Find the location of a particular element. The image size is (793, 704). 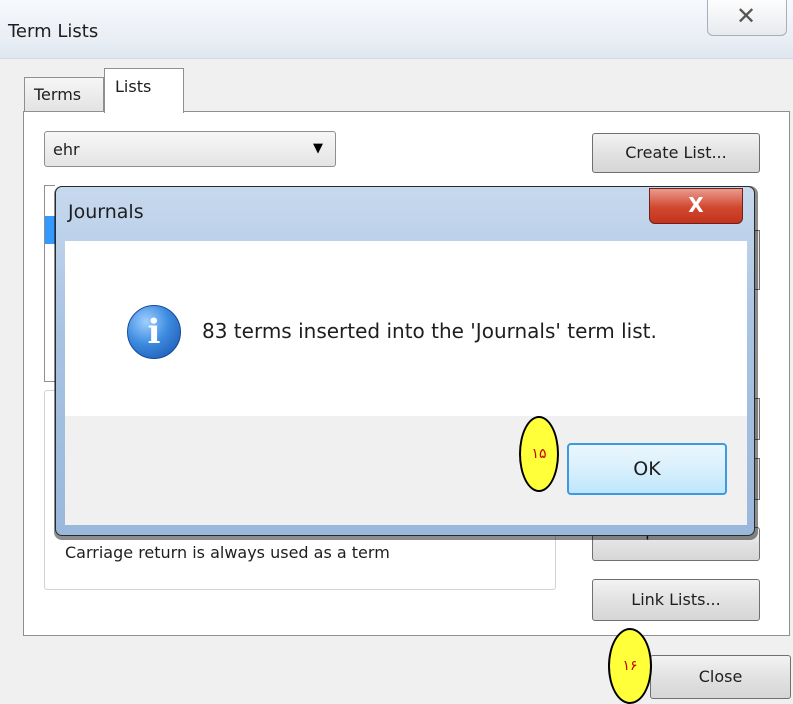

ok-button: OK is located at coordinates (647, 469).